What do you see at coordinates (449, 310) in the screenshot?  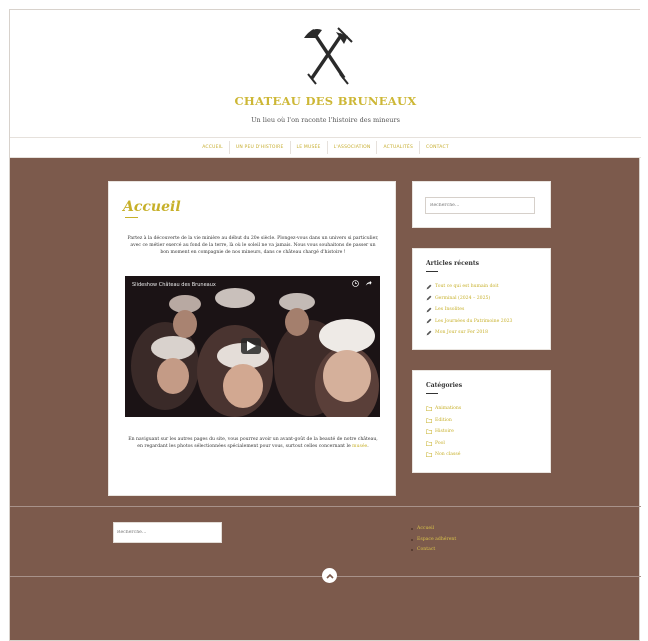 I see `recent-post-label: Les Insolites` at bounding box center [449, 310].